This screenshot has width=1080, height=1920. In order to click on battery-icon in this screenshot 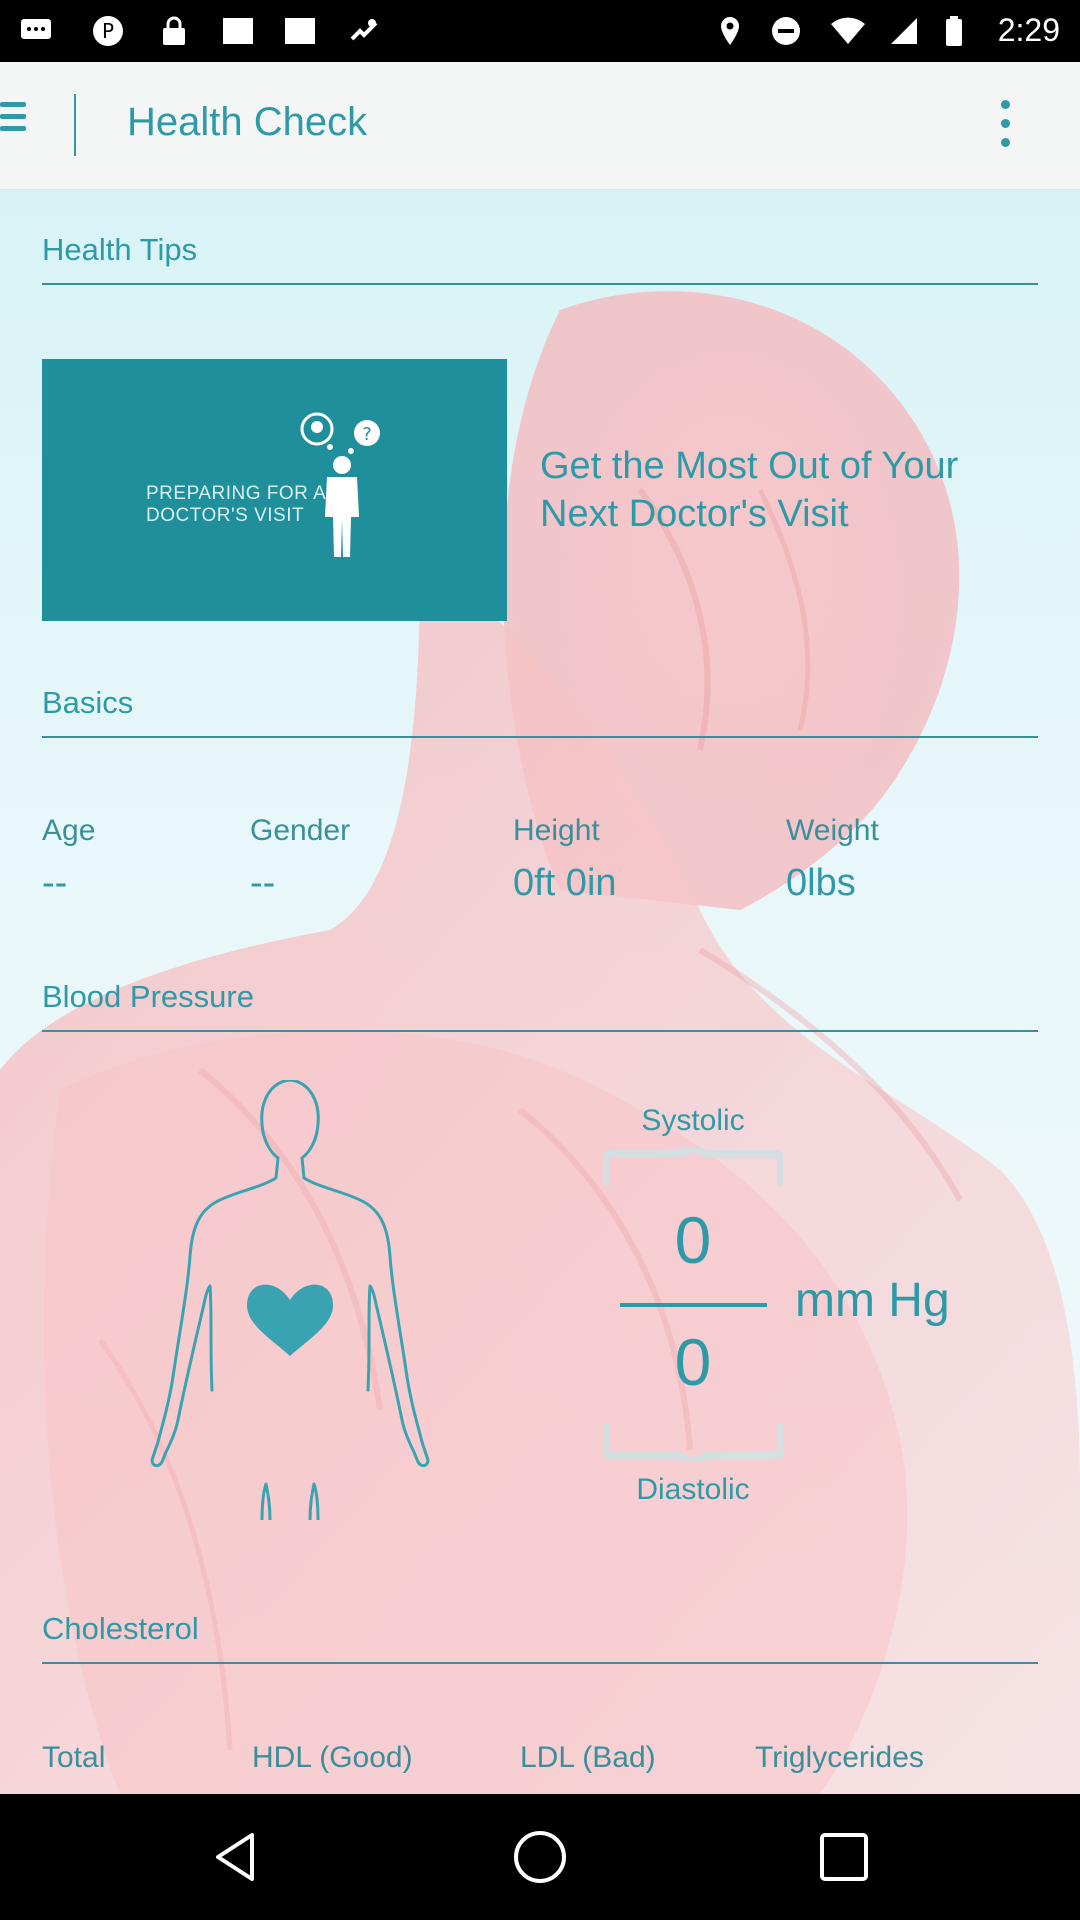, I will do `click(954, 31)`.